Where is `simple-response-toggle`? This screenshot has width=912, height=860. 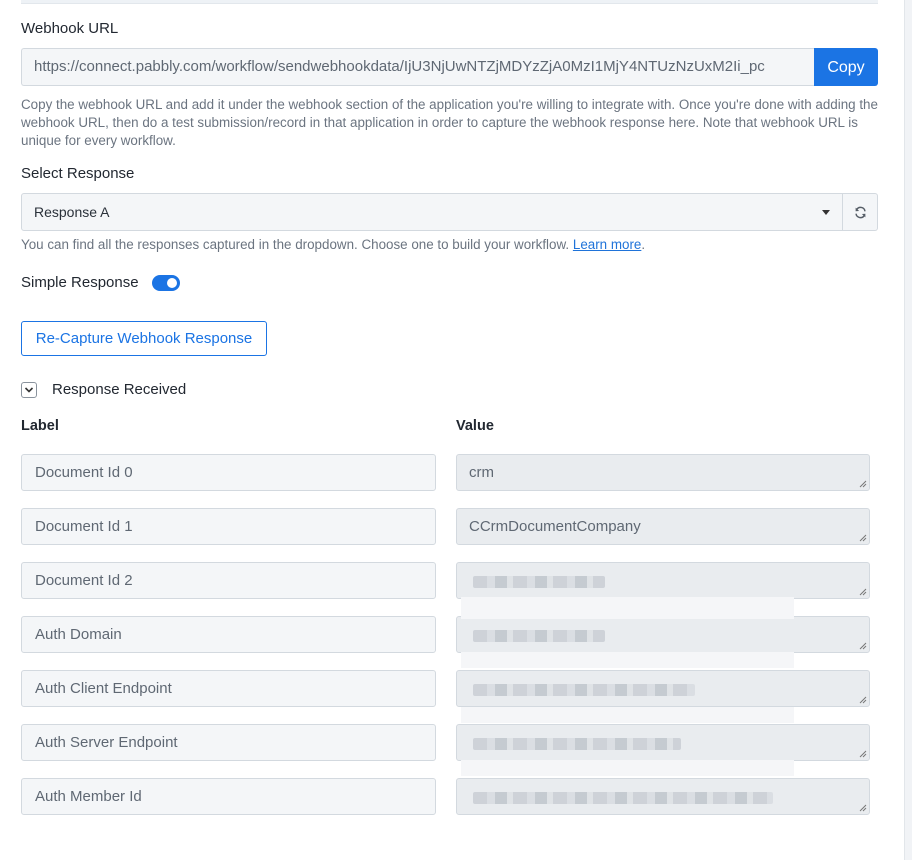
simple-response-toggle is located at coordinates (166, 283).